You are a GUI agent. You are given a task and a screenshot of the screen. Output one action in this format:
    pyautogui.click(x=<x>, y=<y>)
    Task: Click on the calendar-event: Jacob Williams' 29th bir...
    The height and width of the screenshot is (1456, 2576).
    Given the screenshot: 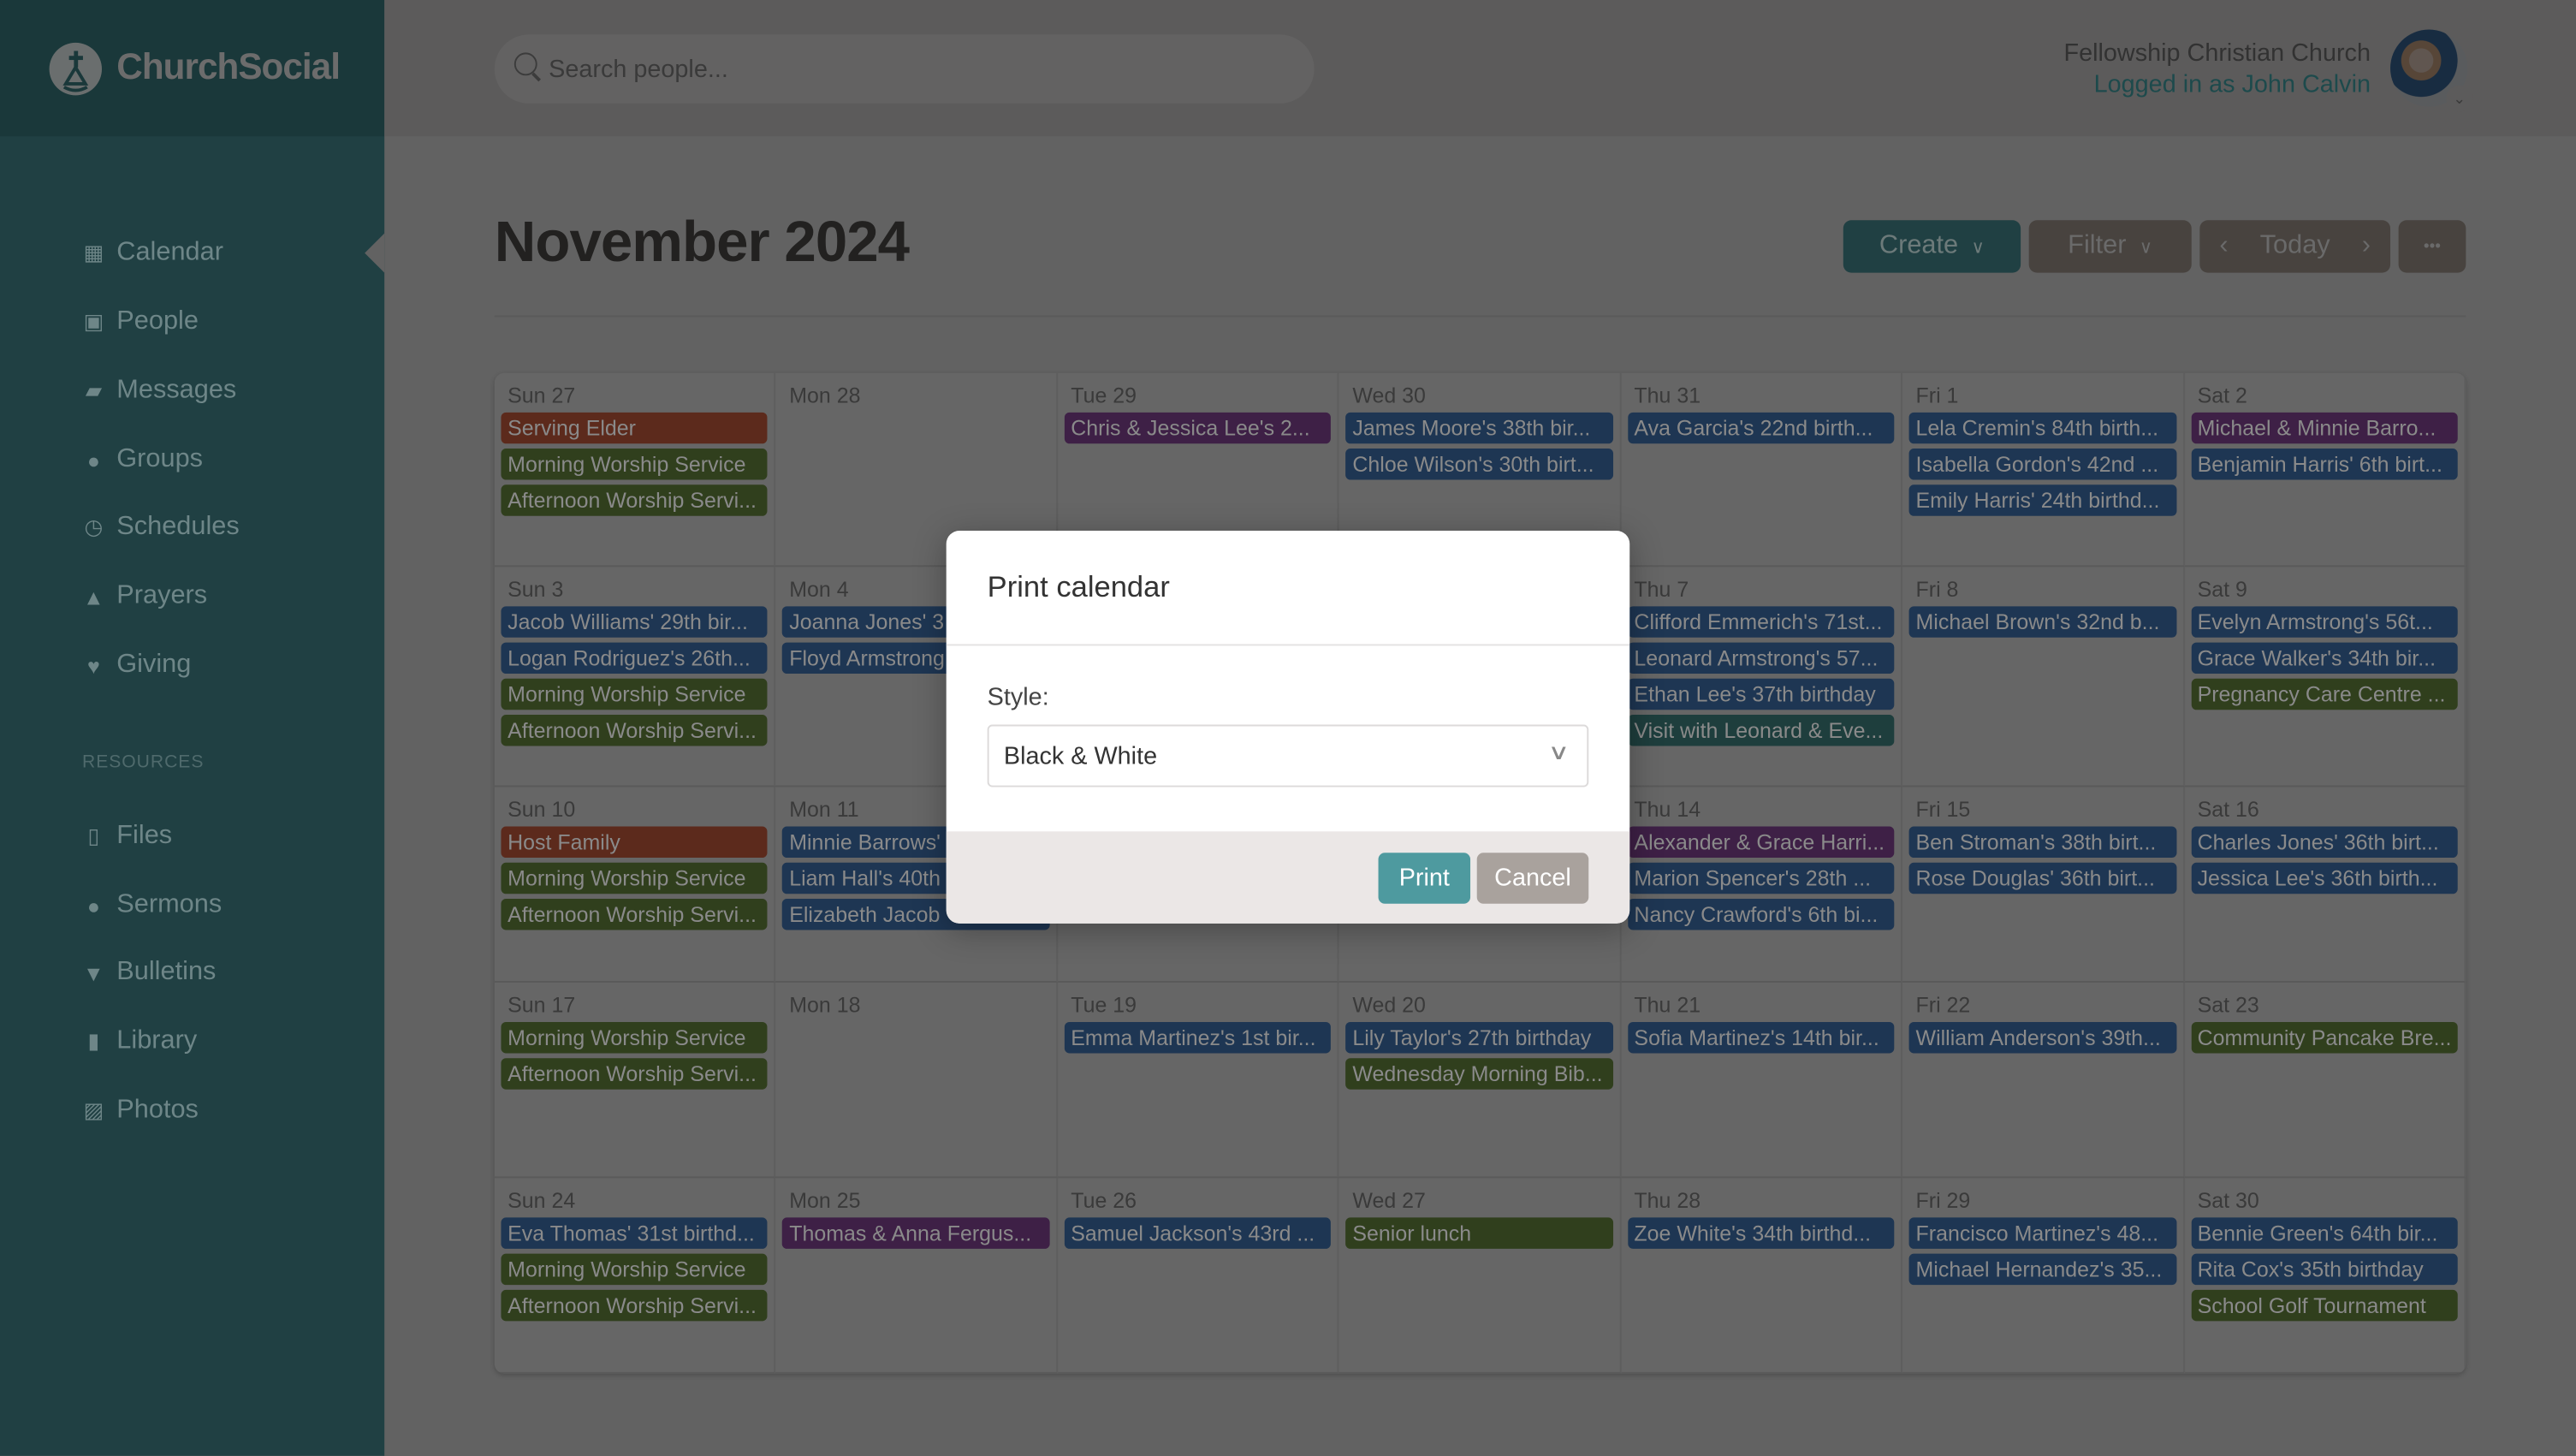 What is the action you would take?
    pyautogui.click(x=635, y=622)
    